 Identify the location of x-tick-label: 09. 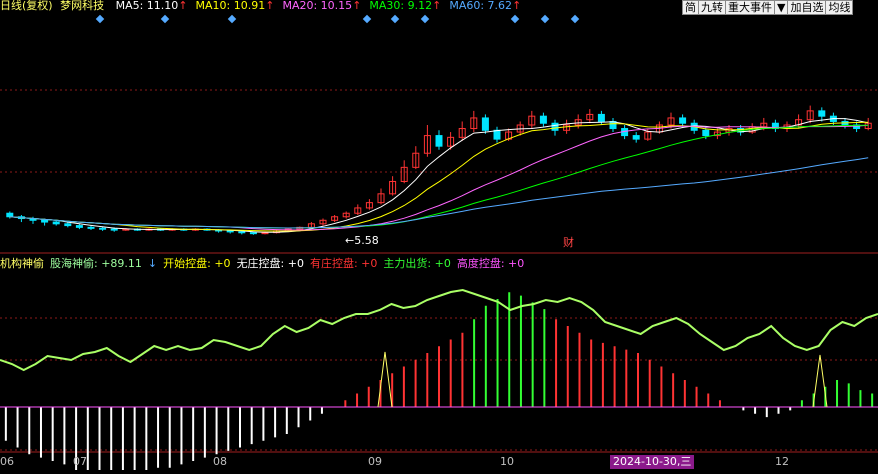
(375, 461).